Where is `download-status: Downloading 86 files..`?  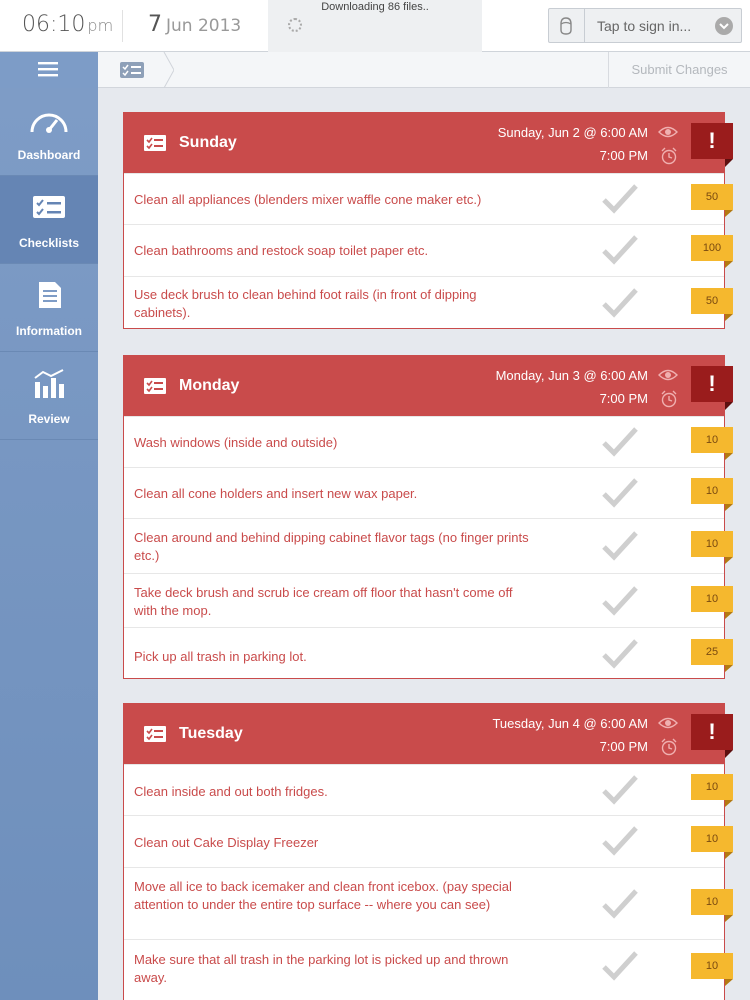
download-status: Downloading 86 files.. is located at coordinates (375, 26).